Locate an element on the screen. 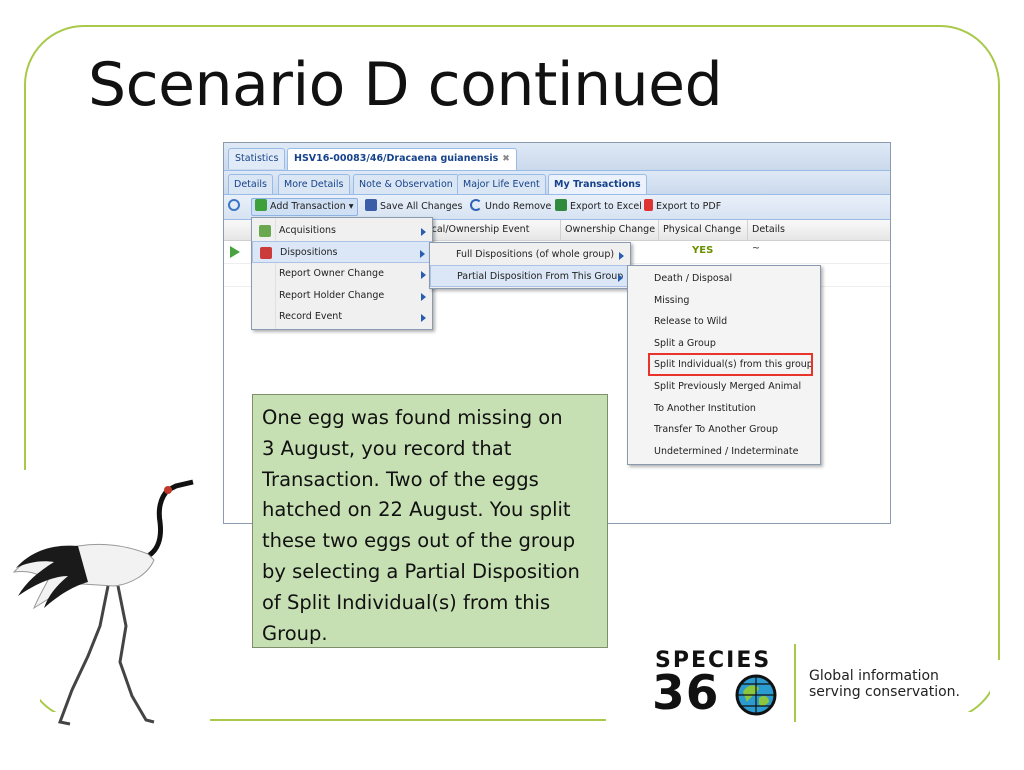  note-line: 3 August, you record that is located at coordinates (387, 448).